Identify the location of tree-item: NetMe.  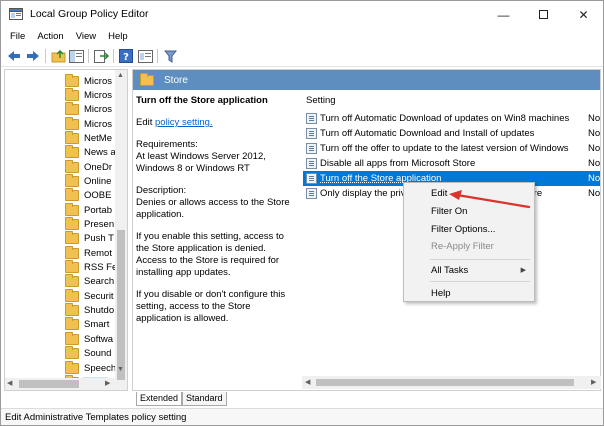
(89, 137).